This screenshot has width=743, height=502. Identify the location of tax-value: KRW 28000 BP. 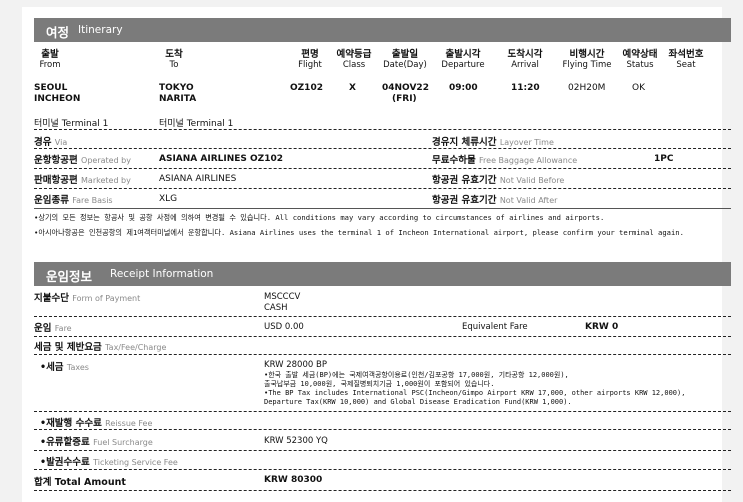
(295, 365).